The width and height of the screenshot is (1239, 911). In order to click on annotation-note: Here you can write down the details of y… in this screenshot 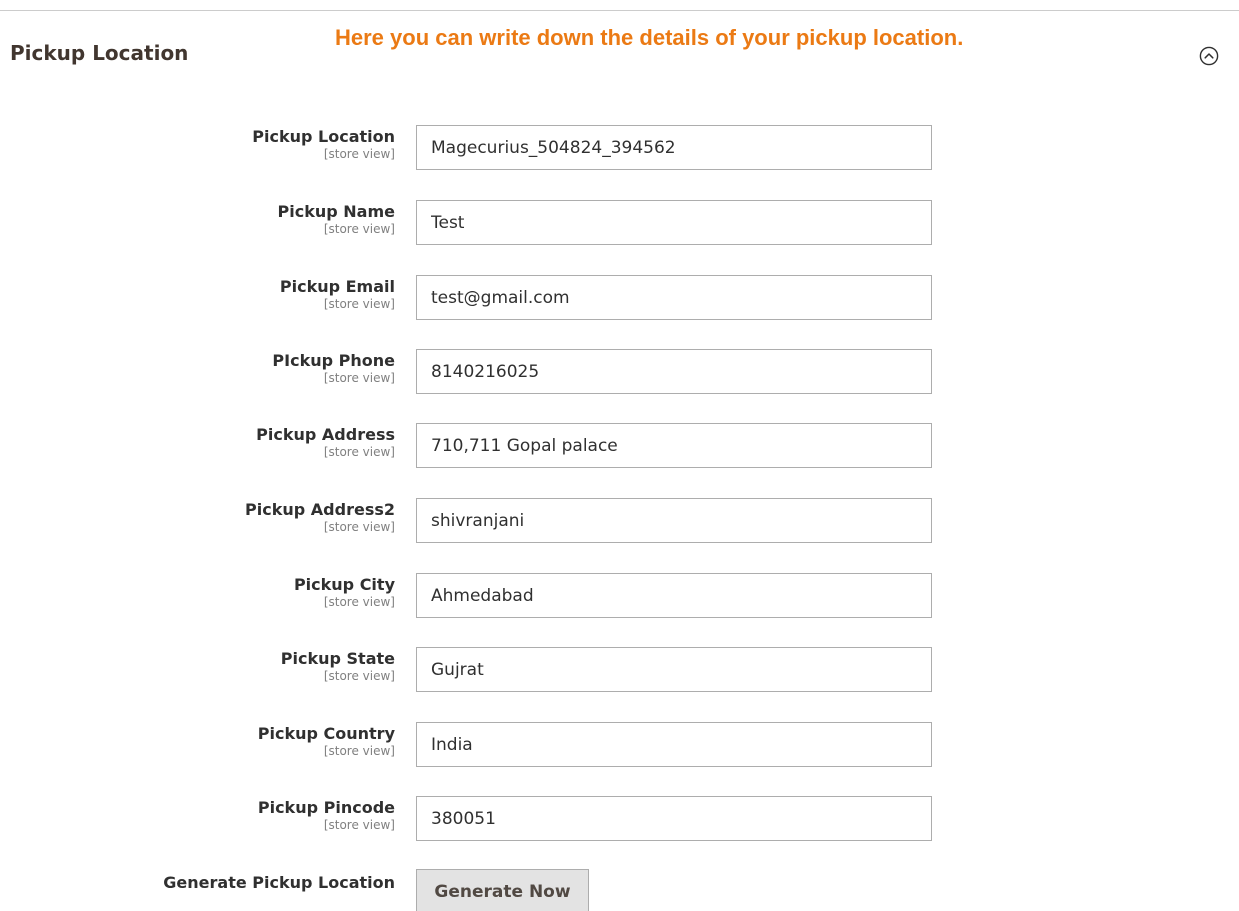, I will do `click(649, 37)`.